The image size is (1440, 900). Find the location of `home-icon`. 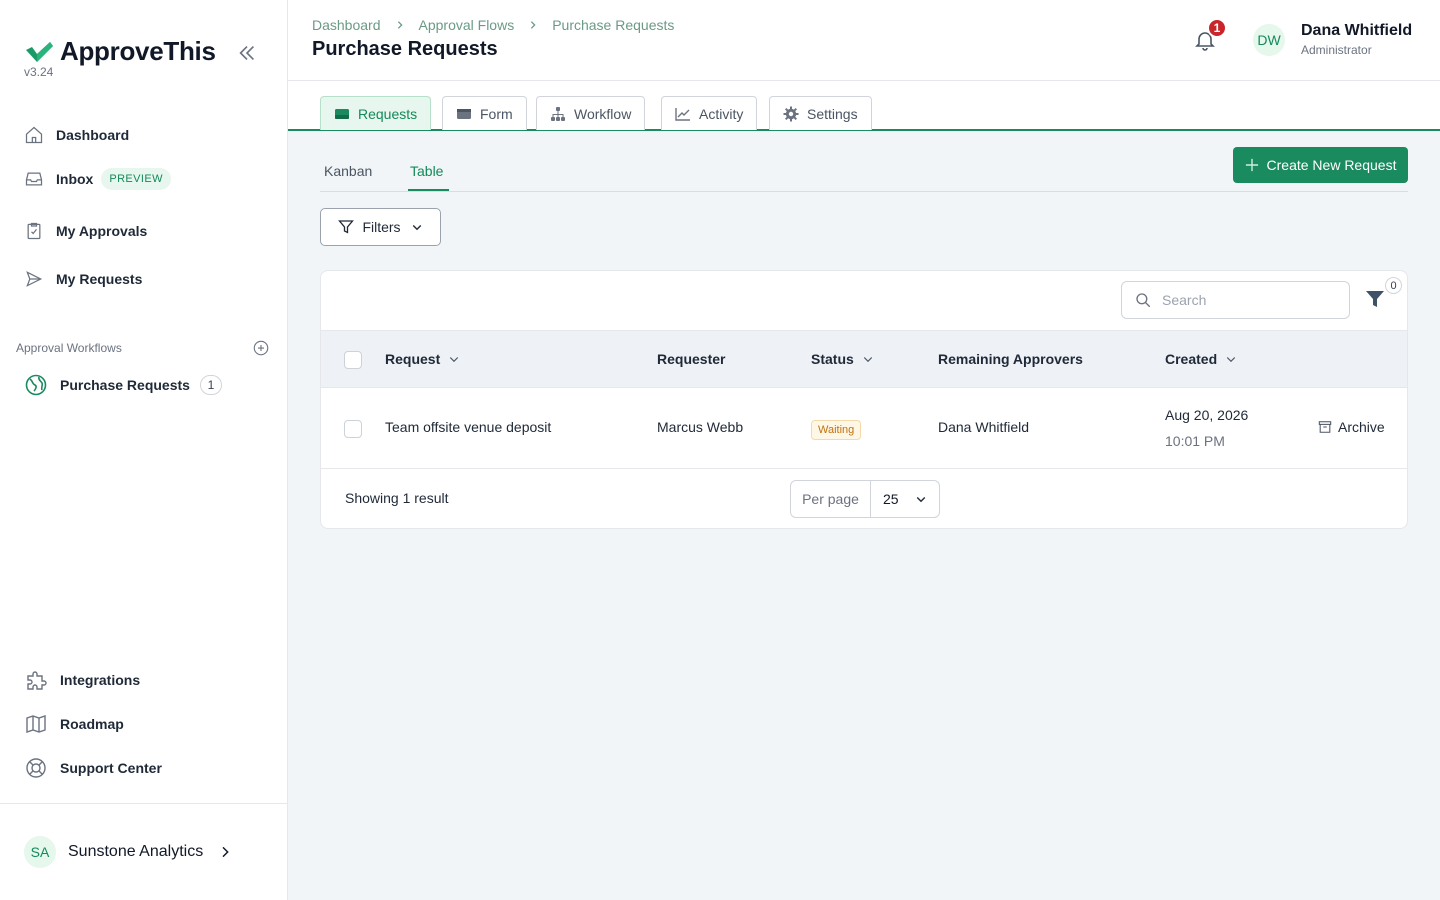

home-icon is located at coordinates (34, 135).